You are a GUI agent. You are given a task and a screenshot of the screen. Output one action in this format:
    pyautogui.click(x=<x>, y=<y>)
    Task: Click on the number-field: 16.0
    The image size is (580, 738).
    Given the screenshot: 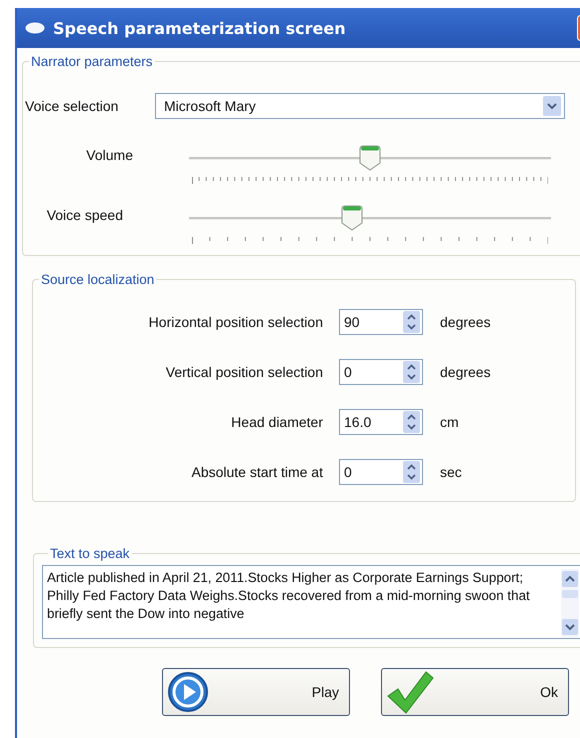 What is the action you would take?
    pyautogui.click(x=381, y=422)
    